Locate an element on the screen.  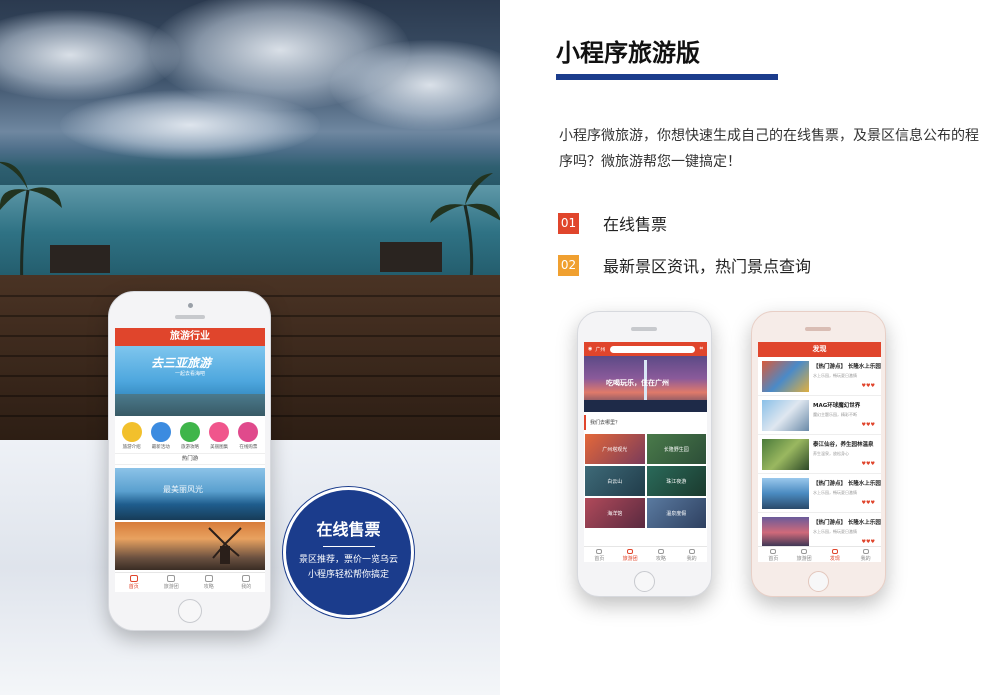
gz-cell: 温泉度假 is located at coordinates (676, 513).